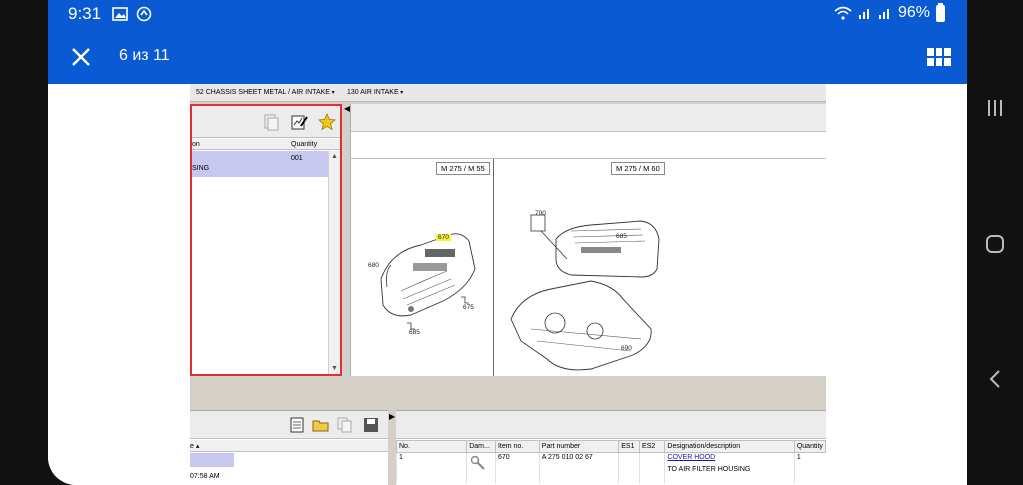  I want to click on gallery-icon, so click(120, 14).